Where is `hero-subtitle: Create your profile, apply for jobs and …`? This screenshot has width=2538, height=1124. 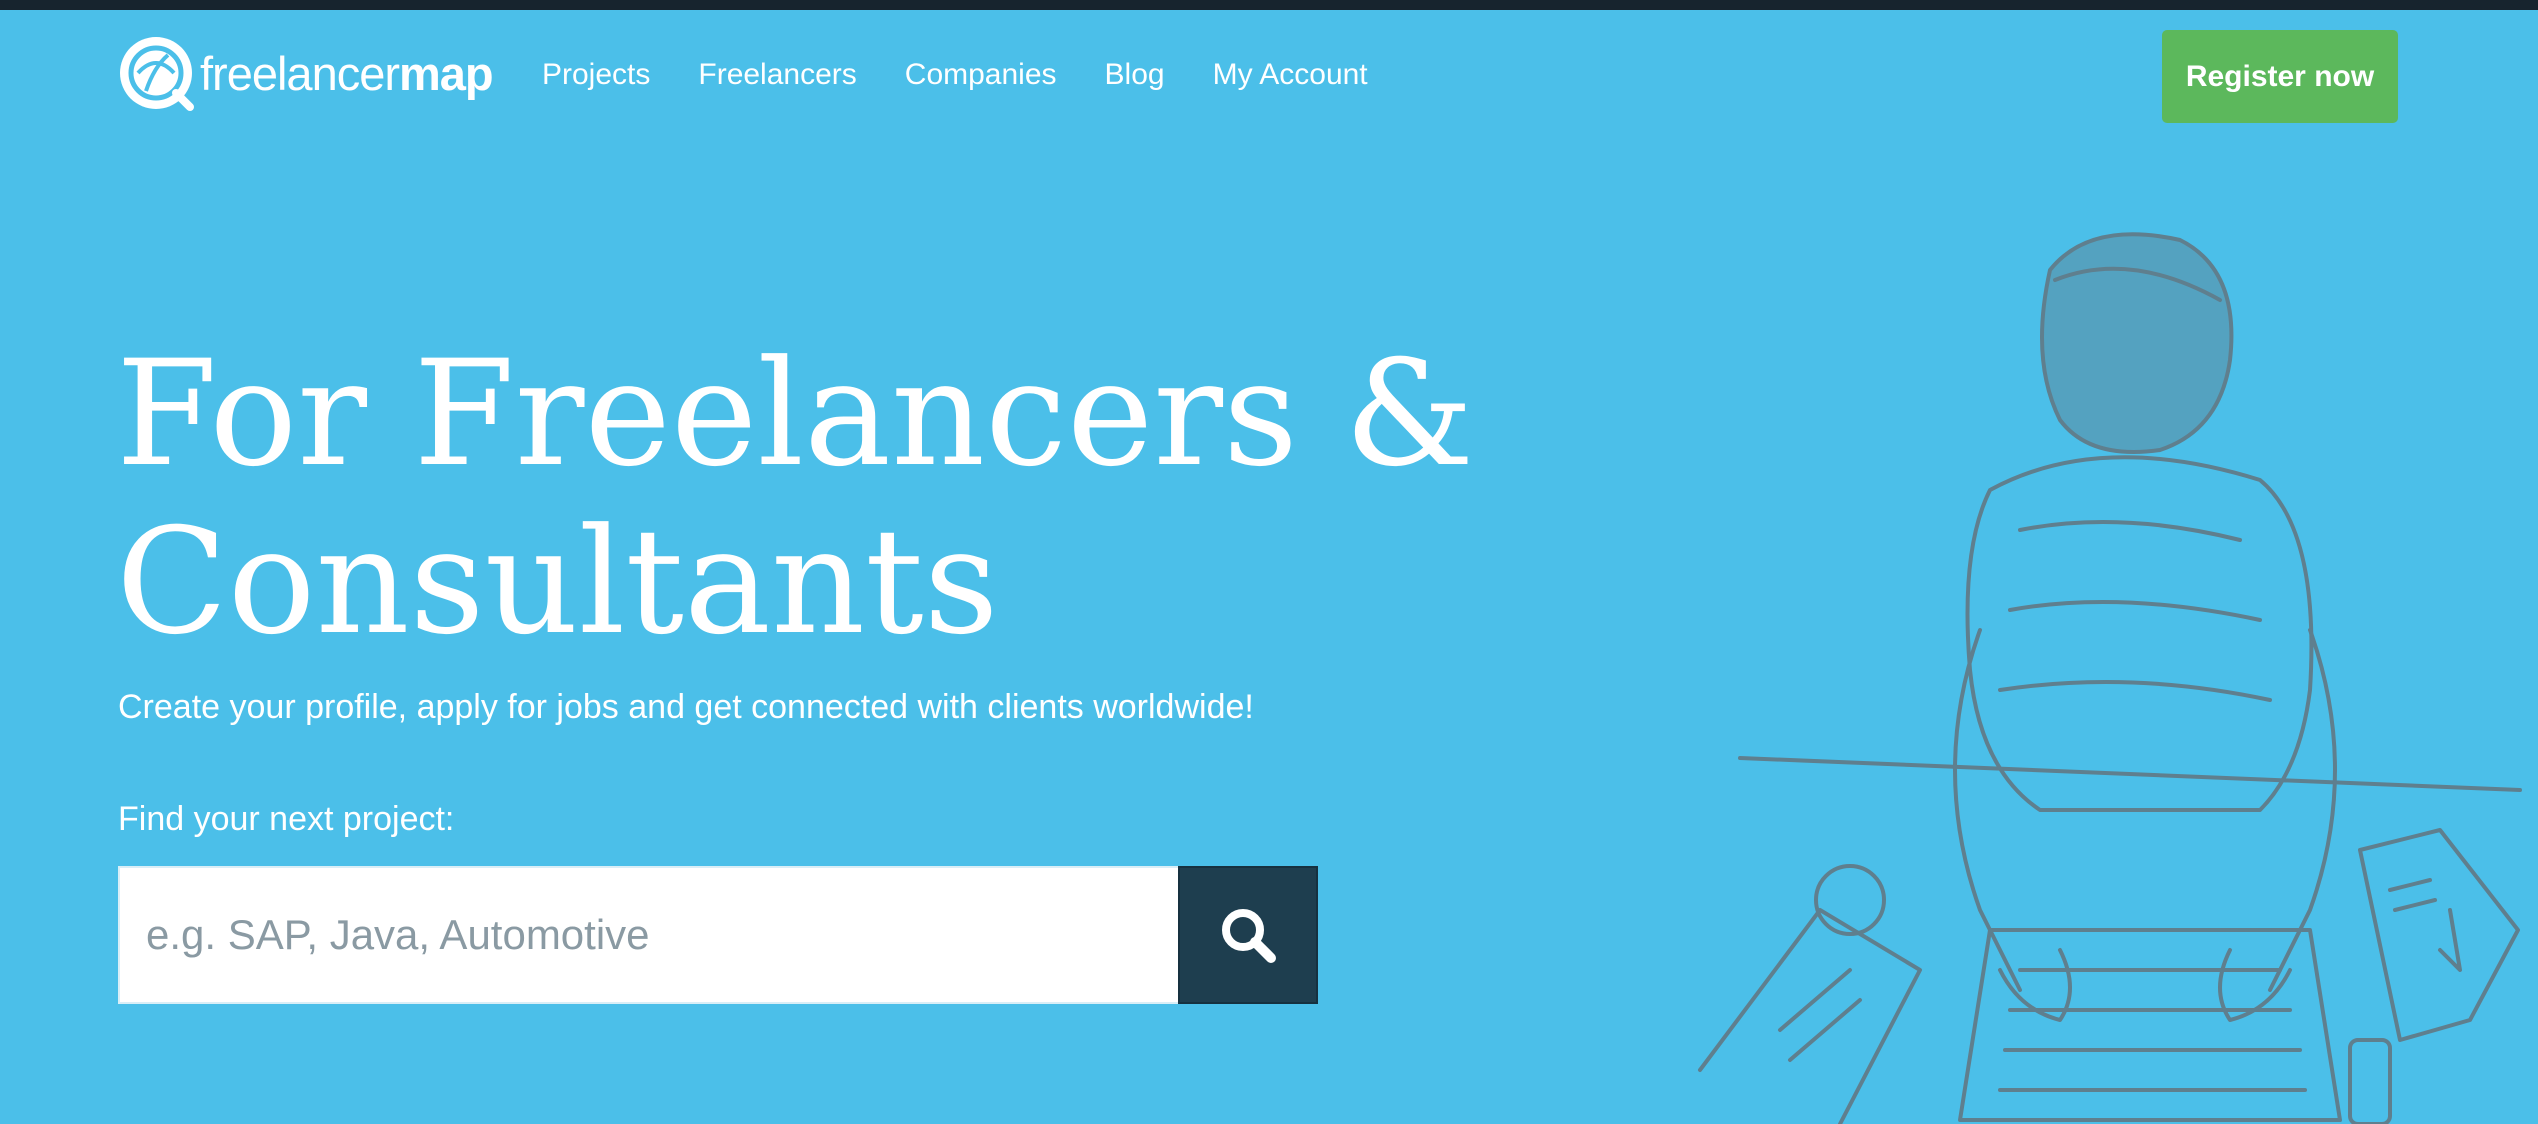
hero-subtitle: Create your profile, apply for jobs and … is located at coordinates (686, 707).